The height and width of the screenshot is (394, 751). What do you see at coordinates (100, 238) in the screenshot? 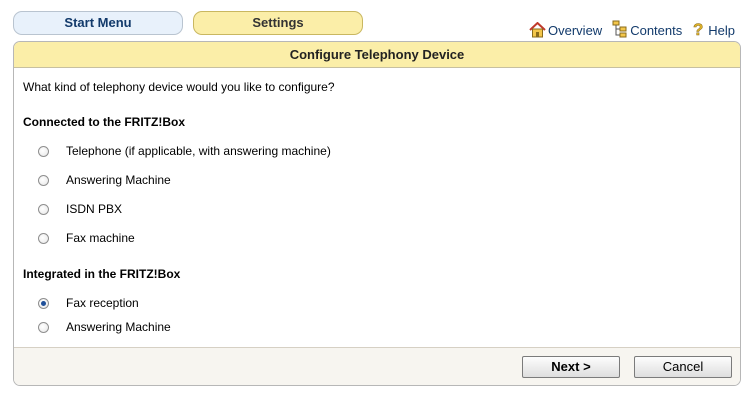
I see `option-label: Fax machine` at bounding box center [100, 238].